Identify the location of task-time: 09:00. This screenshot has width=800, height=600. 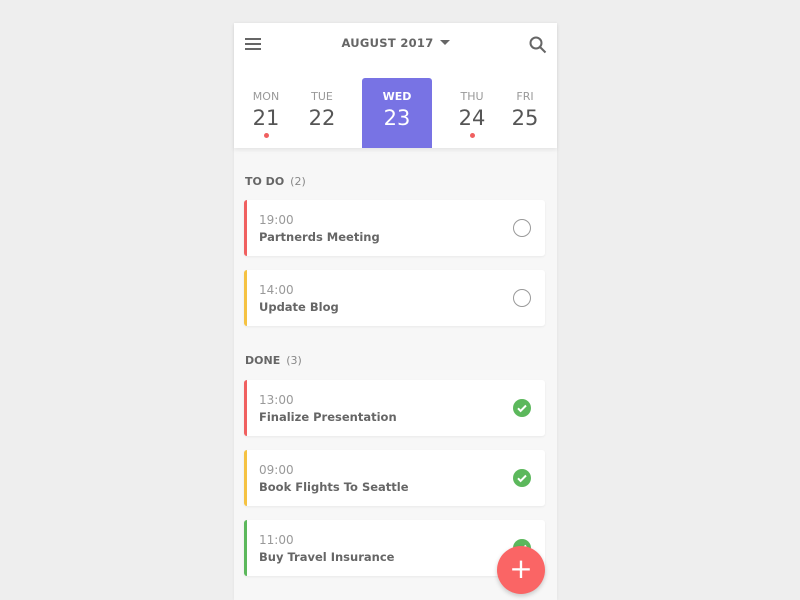
(276, 470).